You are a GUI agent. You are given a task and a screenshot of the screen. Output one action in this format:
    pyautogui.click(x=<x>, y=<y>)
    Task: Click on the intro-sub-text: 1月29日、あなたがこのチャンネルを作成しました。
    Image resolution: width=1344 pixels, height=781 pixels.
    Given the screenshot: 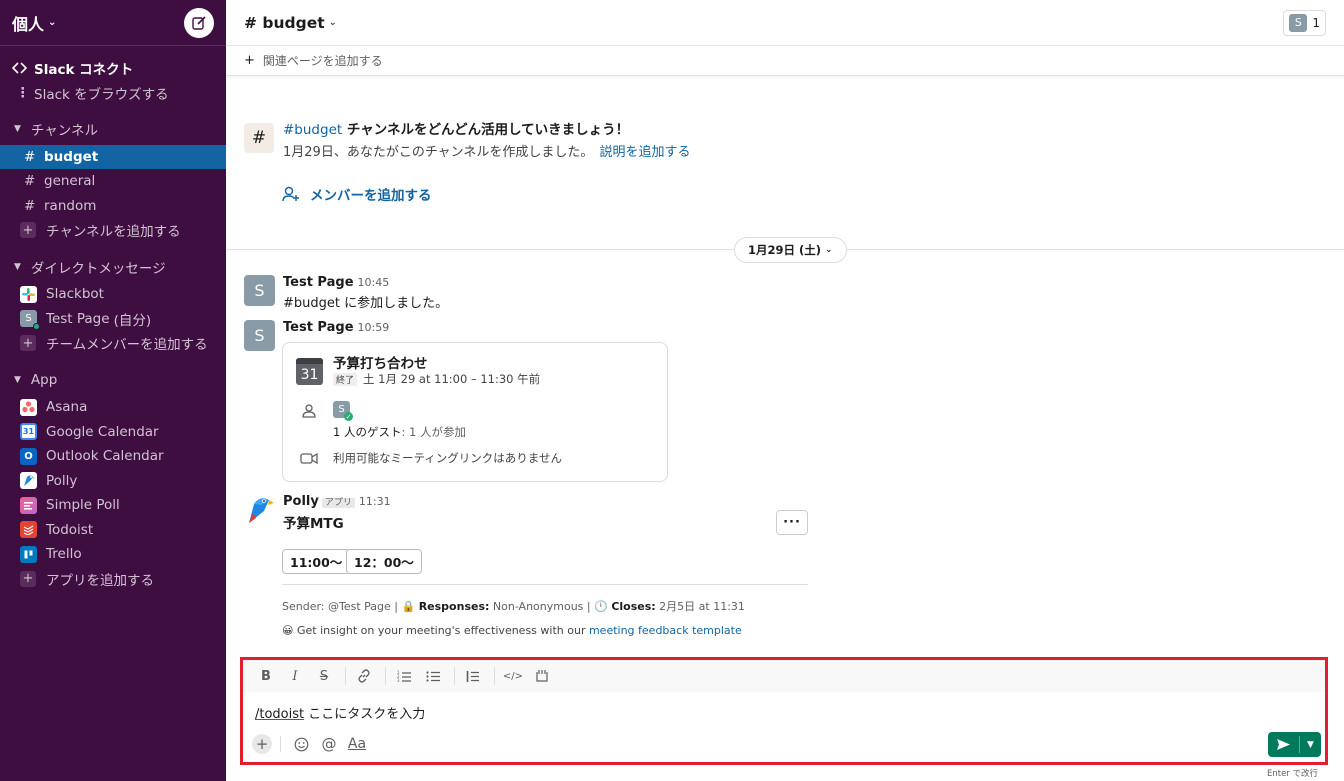 What is the action you would take?
    pyautogui.click(x=438, y=152)
    